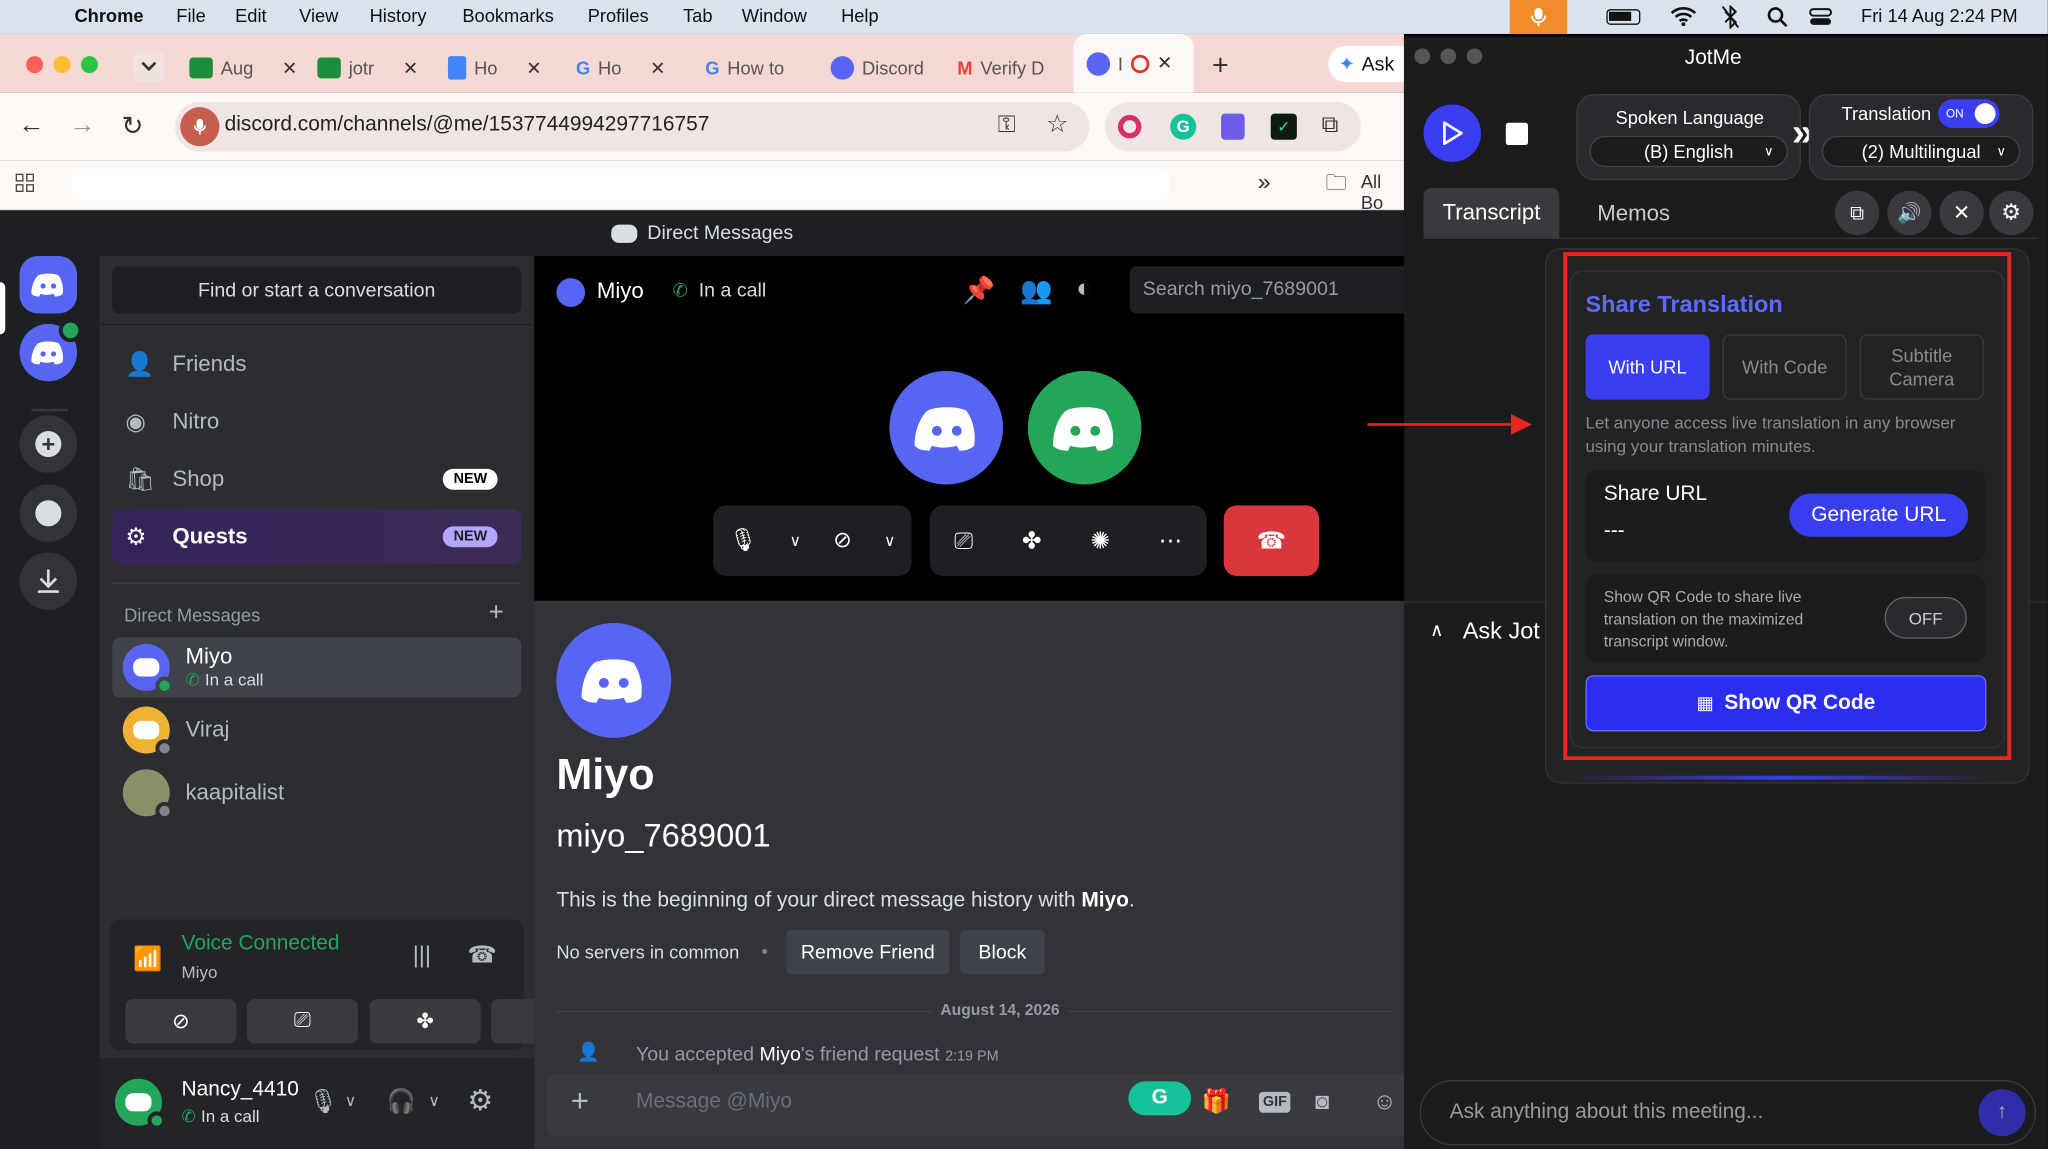  Describe the element at coordinates (1633, 214) in the screenshot. I see `tab-memos: Memos` at that location.